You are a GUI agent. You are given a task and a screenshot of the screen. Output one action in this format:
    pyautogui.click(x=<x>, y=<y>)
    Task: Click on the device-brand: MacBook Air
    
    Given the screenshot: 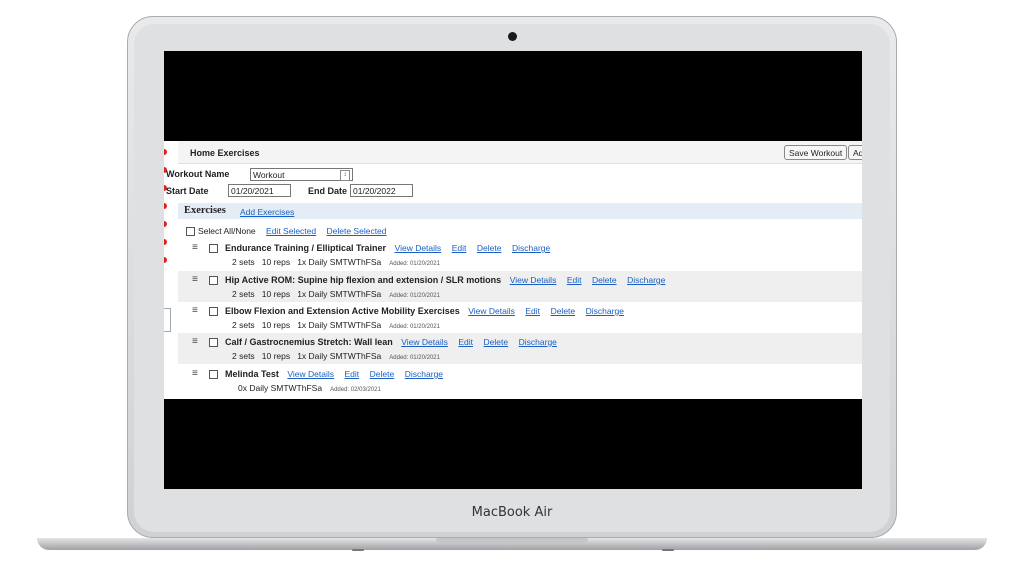 What is the action you would take?
    pyautogui.click(x=512, y=512)
    